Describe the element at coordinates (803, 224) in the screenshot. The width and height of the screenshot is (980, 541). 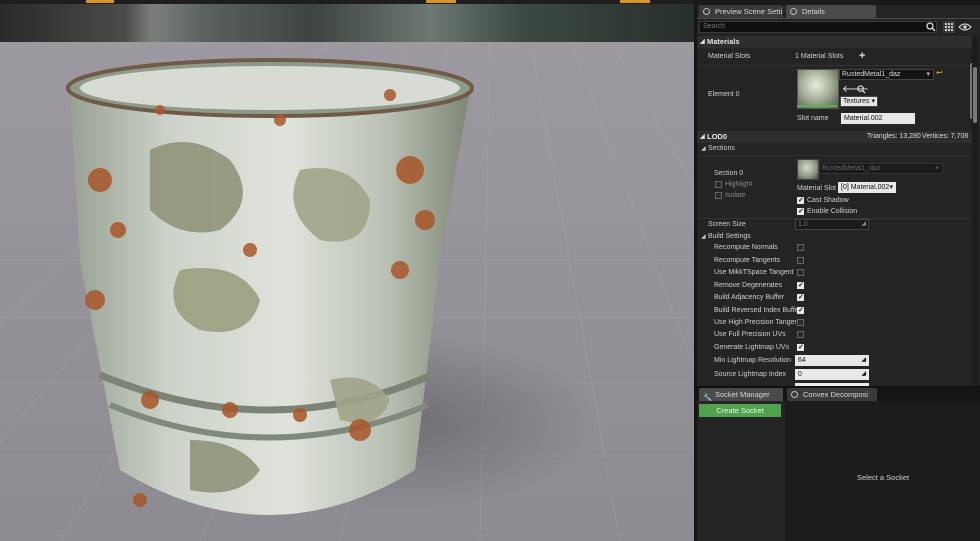
I see `screen-size-value: 1.0` at that location.